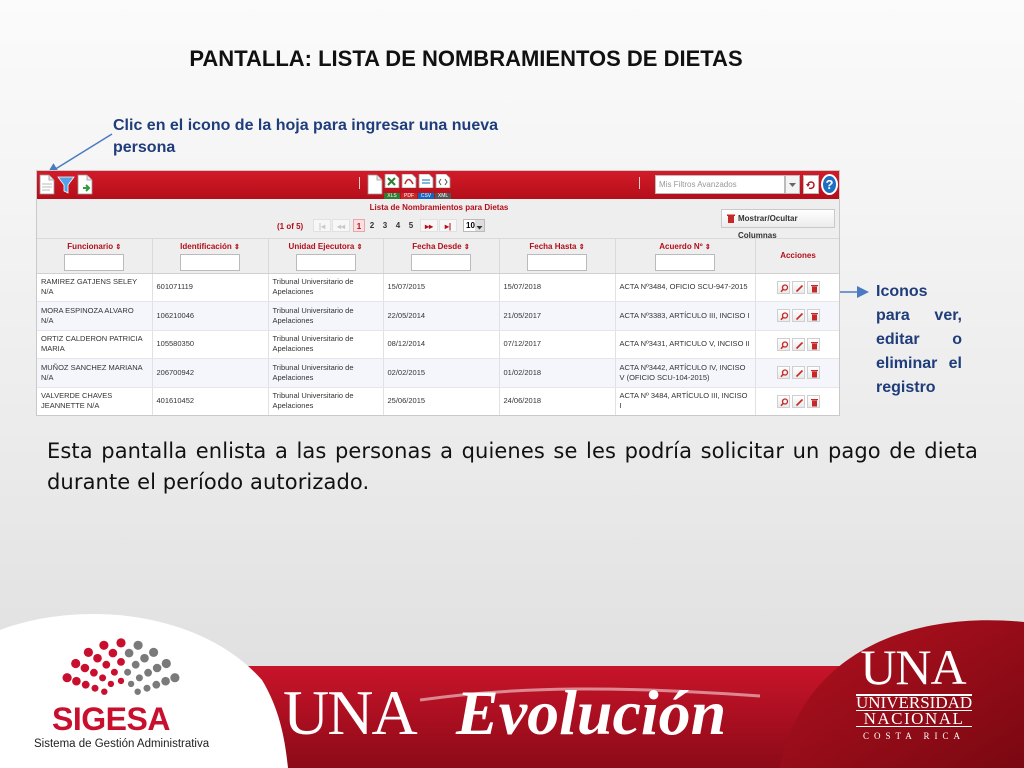  I want to click on filter-fecha-desde-input, so click(441, 262).